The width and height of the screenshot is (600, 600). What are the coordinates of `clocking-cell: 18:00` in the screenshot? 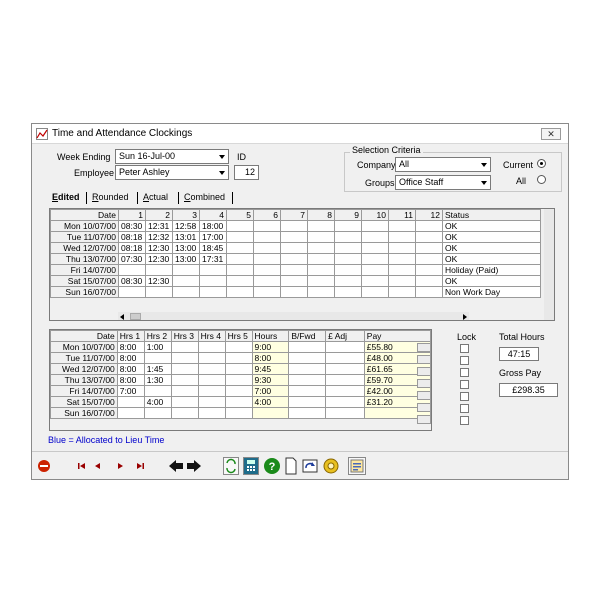 It's located at (213, 226).